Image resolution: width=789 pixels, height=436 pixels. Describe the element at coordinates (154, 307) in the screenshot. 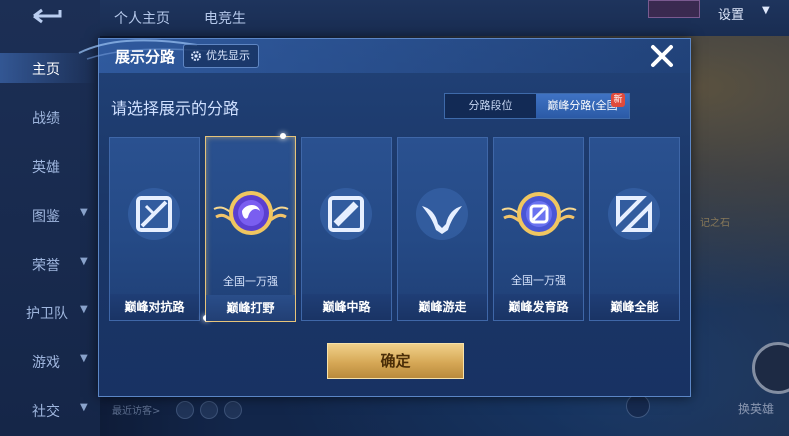

I see `lane-card-label: 巅峰对抗路` at that location.